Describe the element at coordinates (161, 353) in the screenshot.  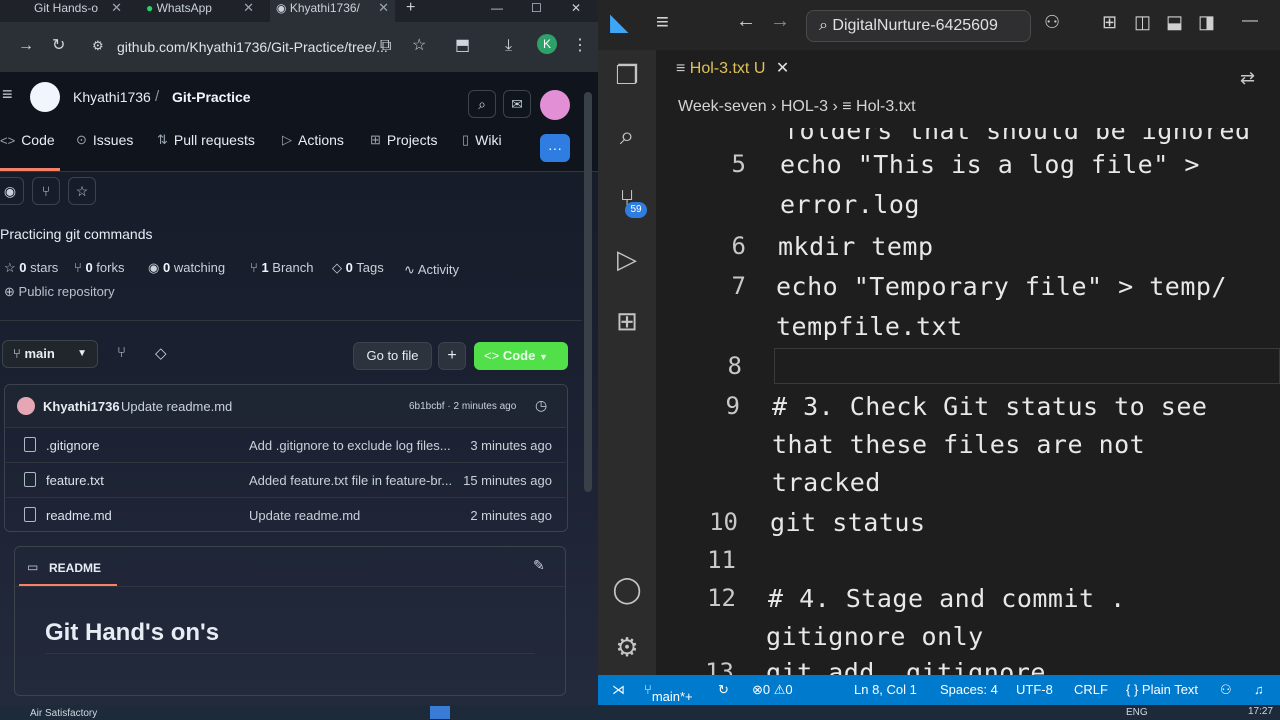
I see `tags-icon: ◇` at that location.